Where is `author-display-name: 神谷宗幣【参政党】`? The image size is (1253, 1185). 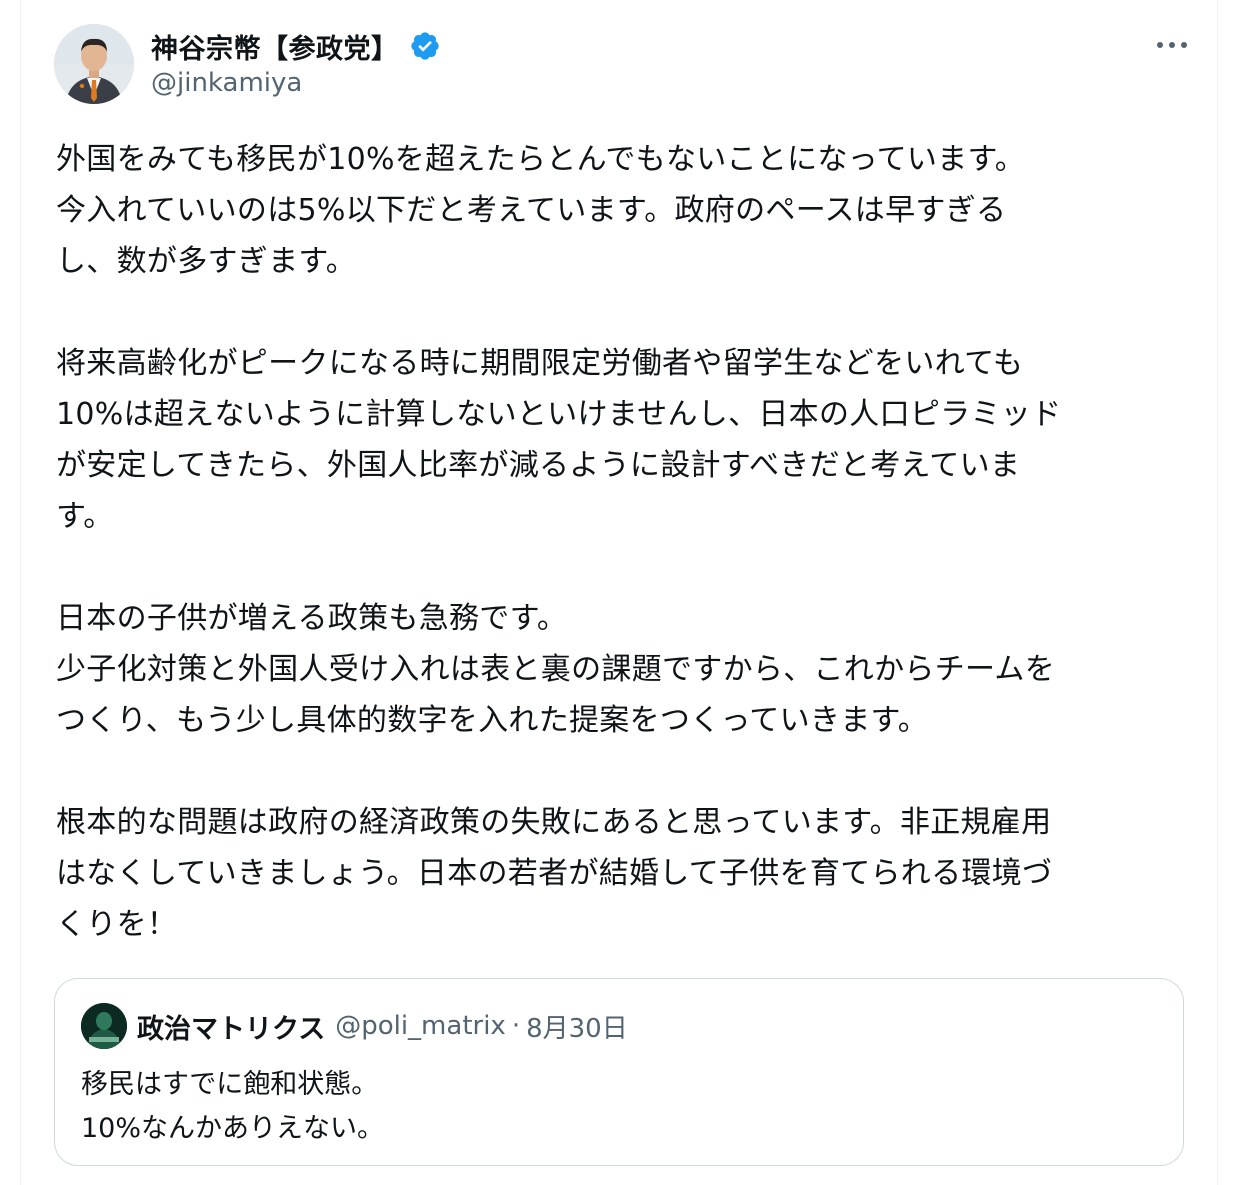
author-display-name: 神谷宗幣【参政党】 is located at coordinates (275, 46).